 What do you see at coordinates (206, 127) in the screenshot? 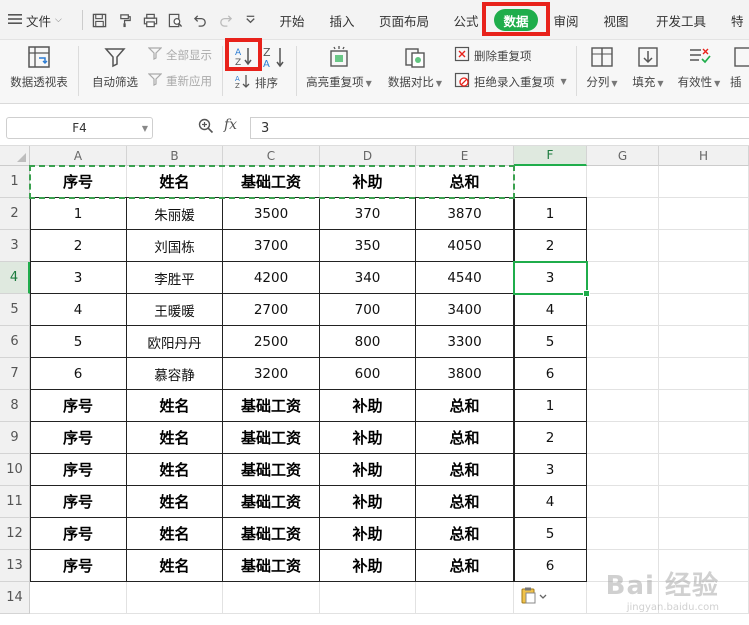
I see `zoom-search-icon` at bounding box center [206, 127].